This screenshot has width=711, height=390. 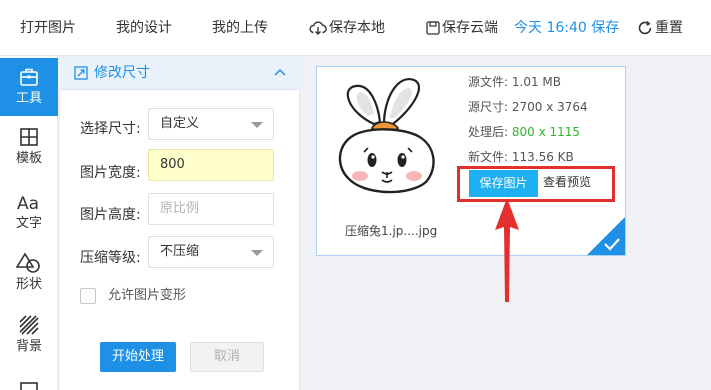 What do you see at coordinates (507, 250) in the screenshot?
I see `red-arrow-annotation` at bounding box center [507, 250].